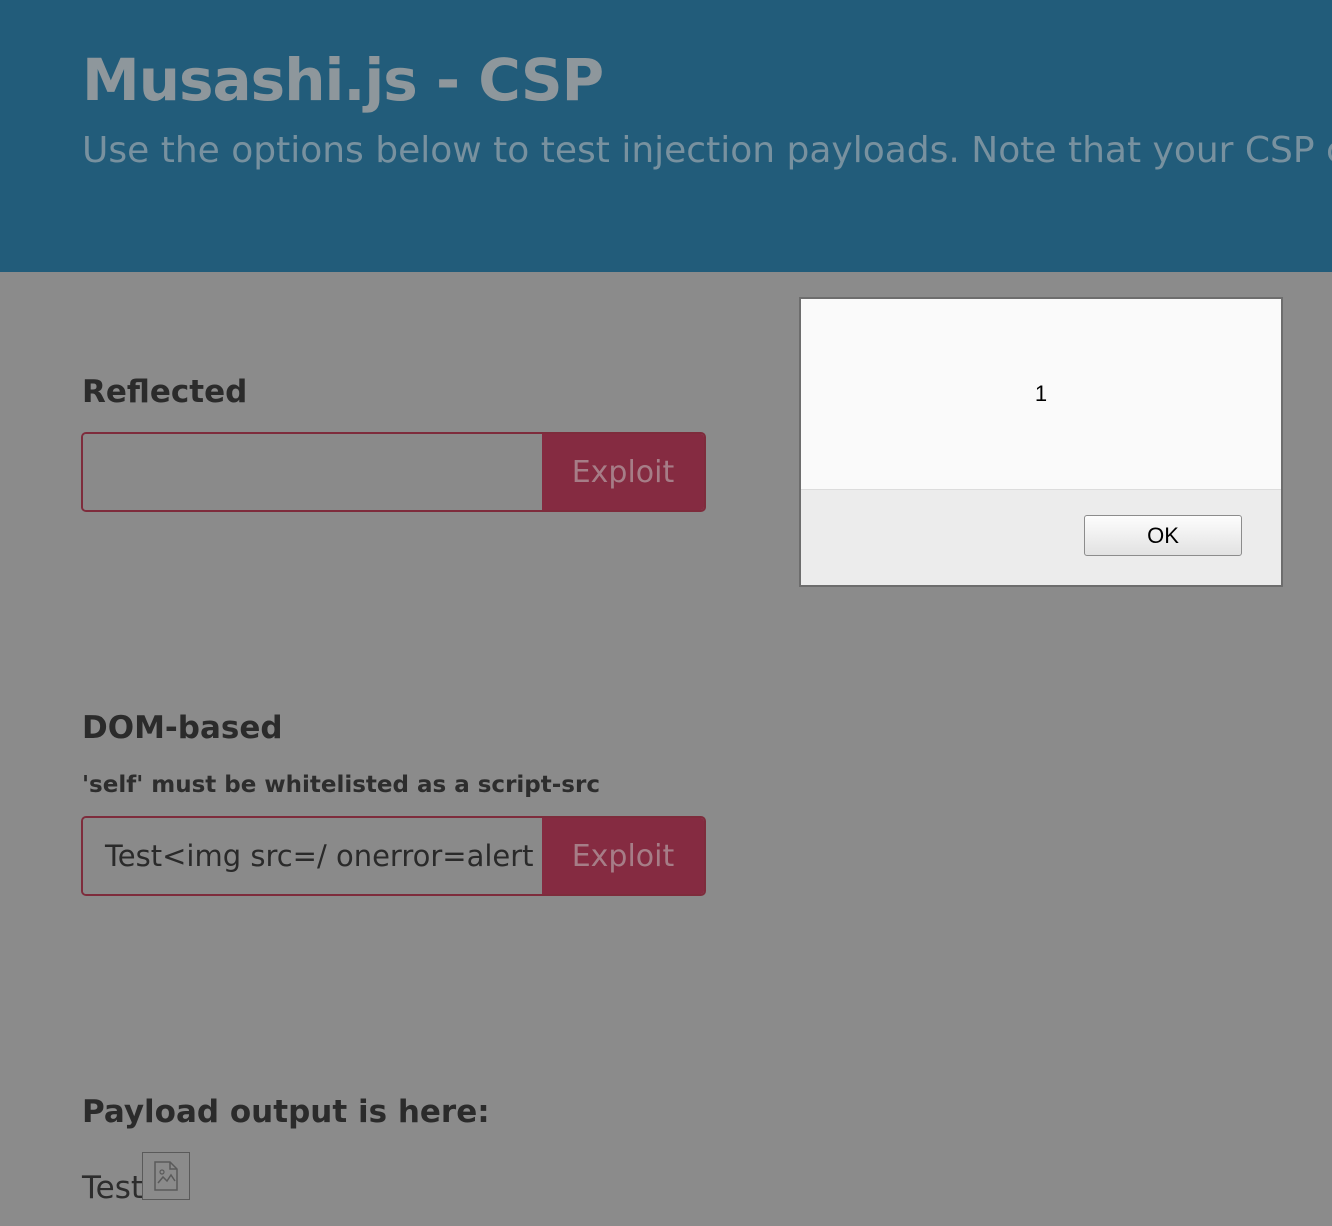  Describe the element at coordinates (1041, 537) in the screenshot. I see `alert-footer: OK` at that location.